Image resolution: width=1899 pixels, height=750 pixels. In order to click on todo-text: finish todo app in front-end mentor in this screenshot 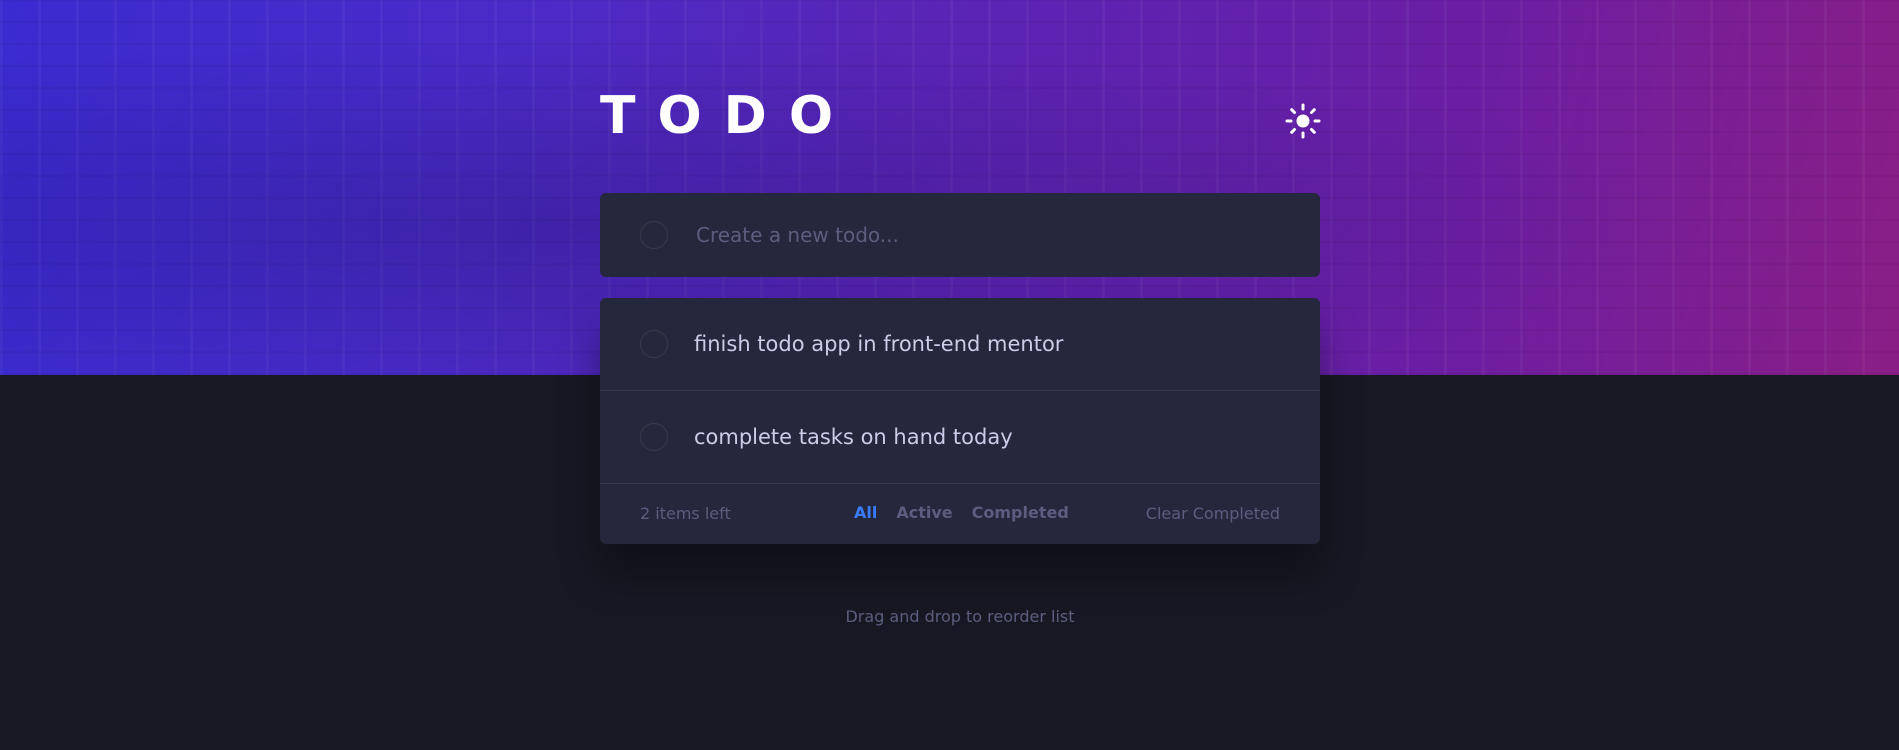, I will do `click(879, 344)`.